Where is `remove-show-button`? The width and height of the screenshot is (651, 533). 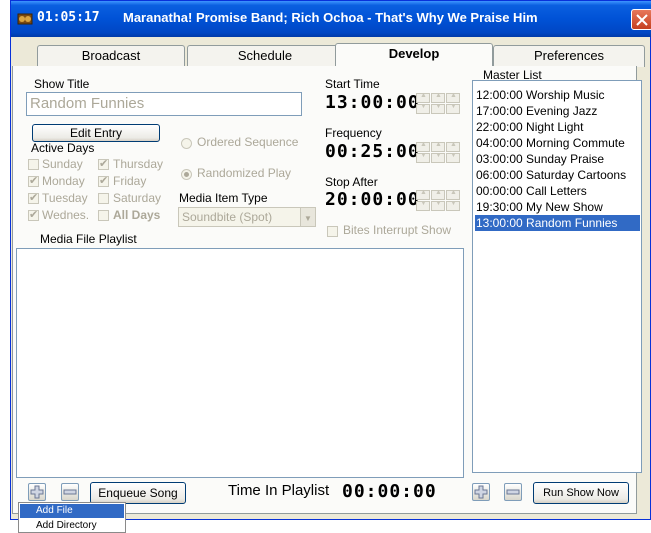
remove-show-button is located at coordinates (513, 492).